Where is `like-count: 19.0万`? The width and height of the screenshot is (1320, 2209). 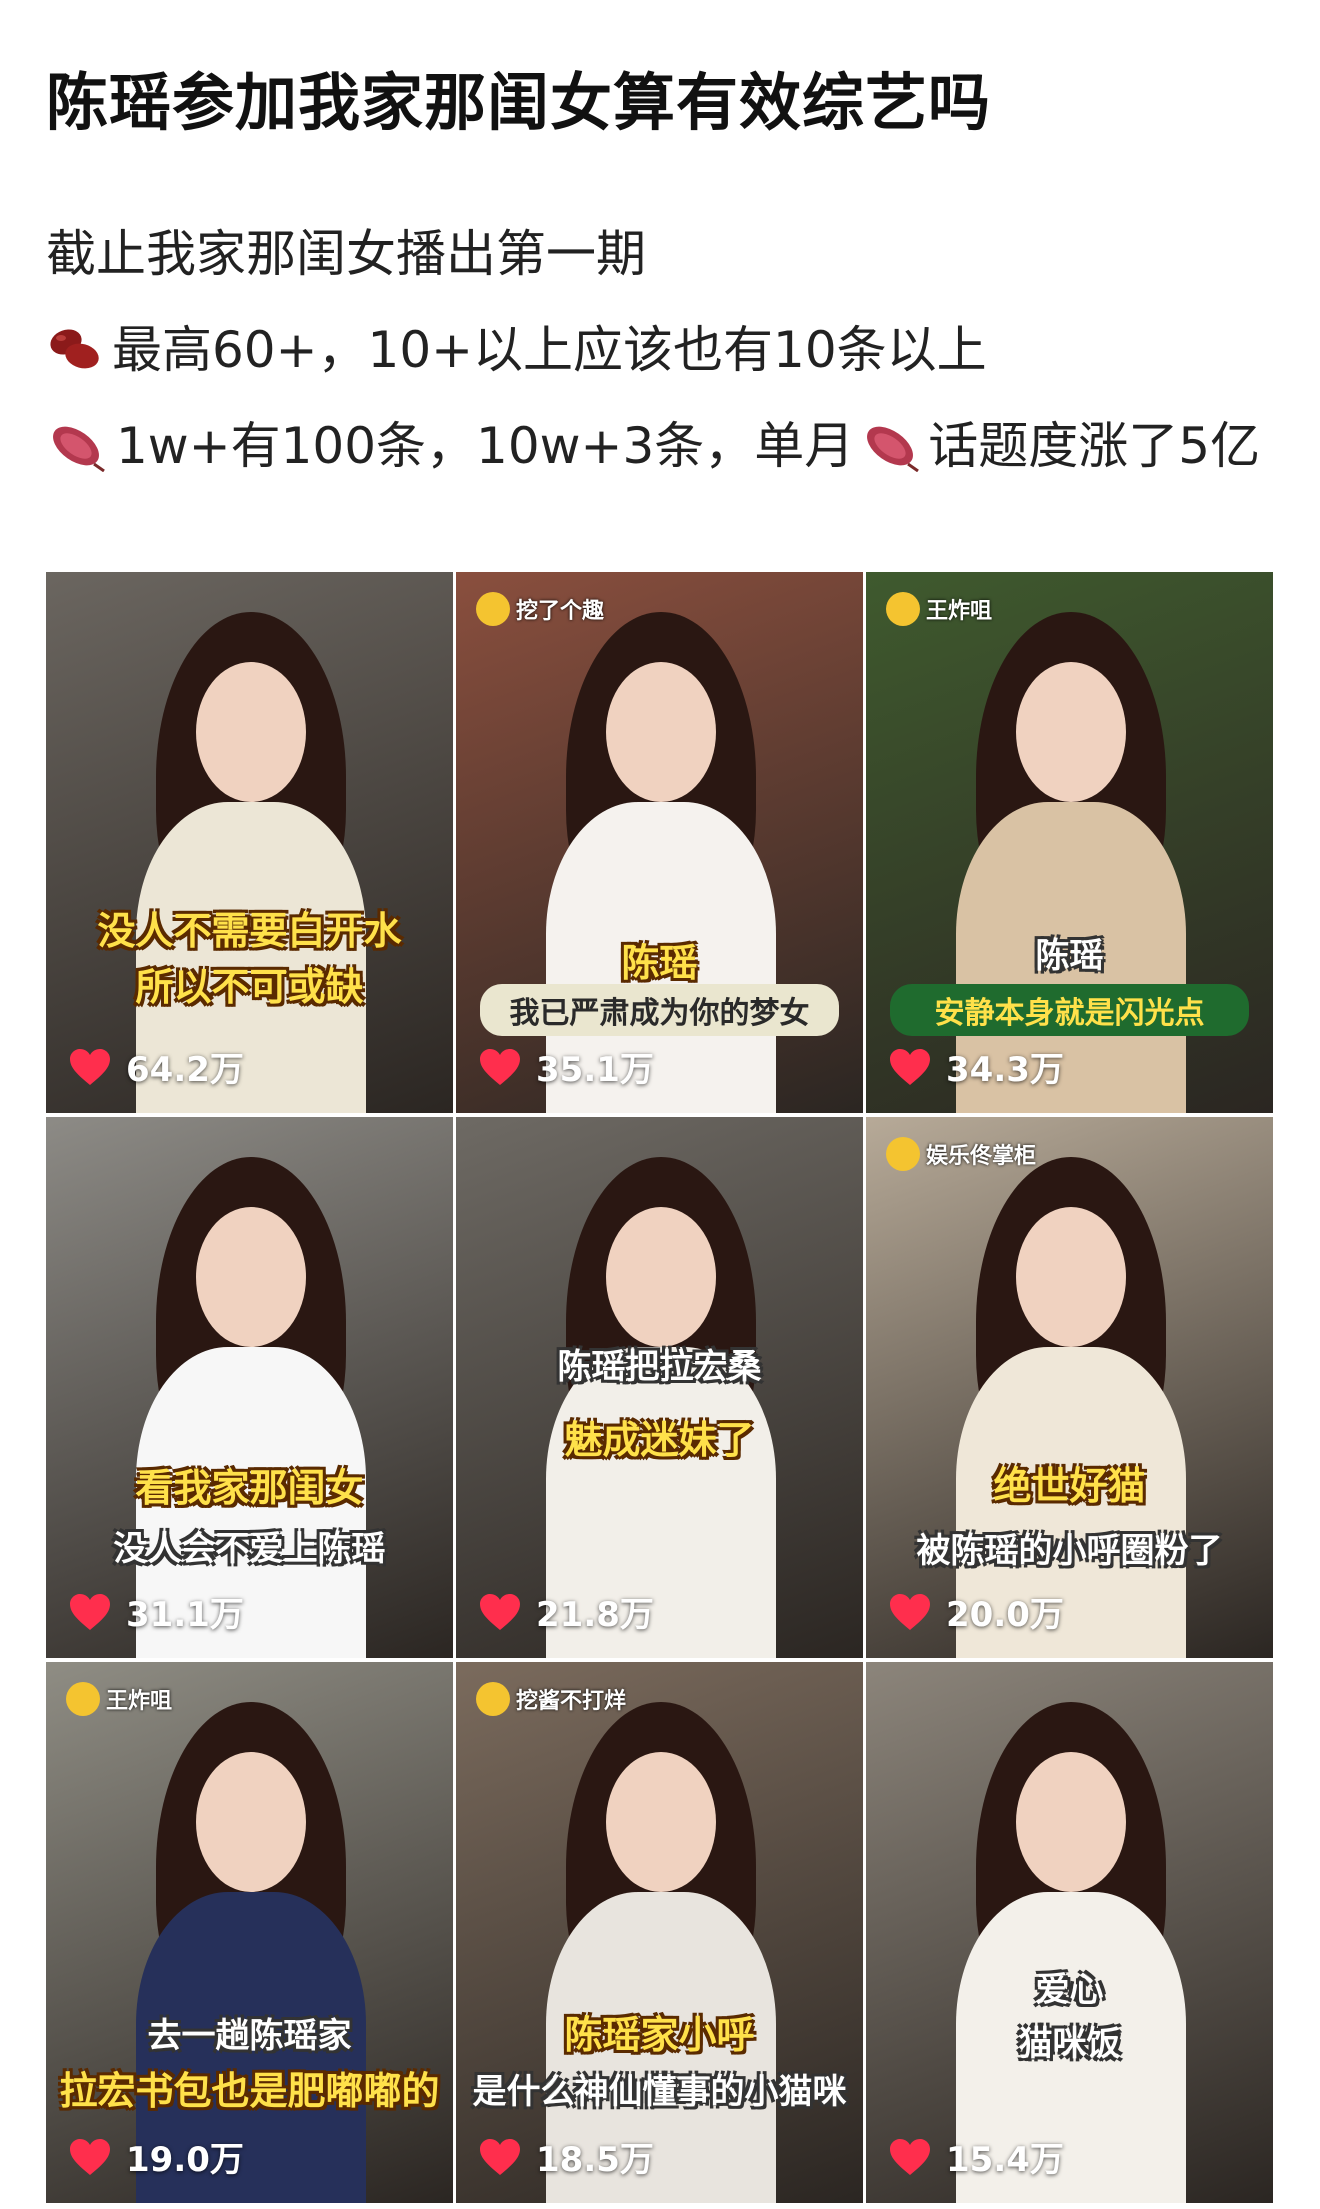
like-count: 19.0万 is located at coordinates (156, 2156).